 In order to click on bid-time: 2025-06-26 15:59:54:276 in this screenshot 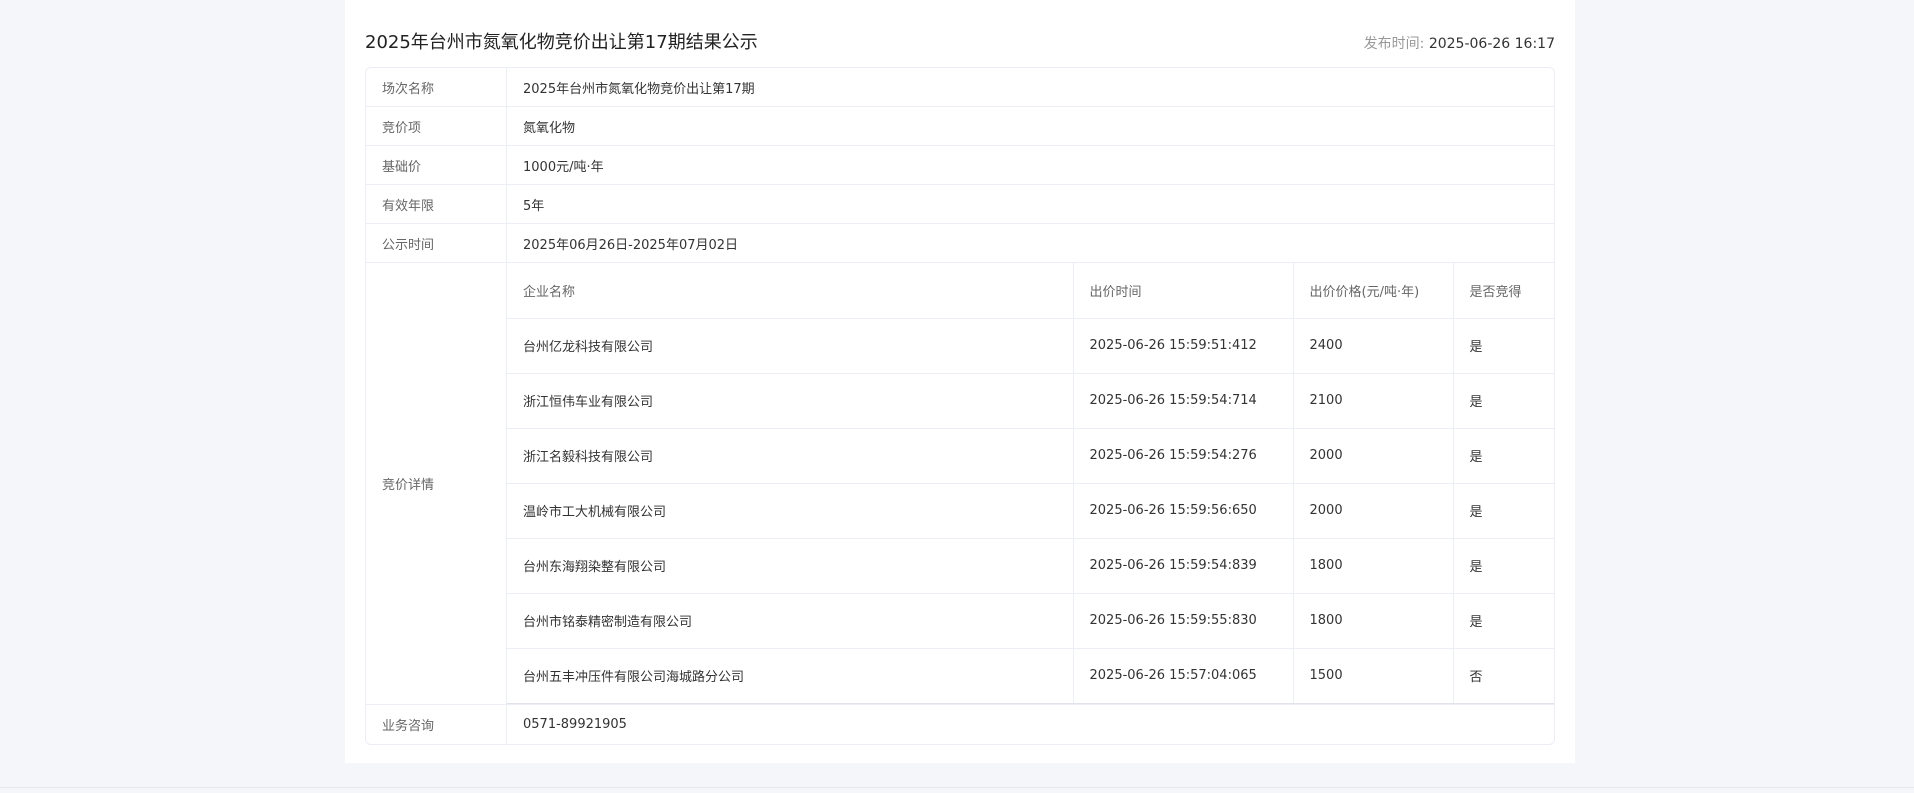, I will do `click(1183, 456)`.